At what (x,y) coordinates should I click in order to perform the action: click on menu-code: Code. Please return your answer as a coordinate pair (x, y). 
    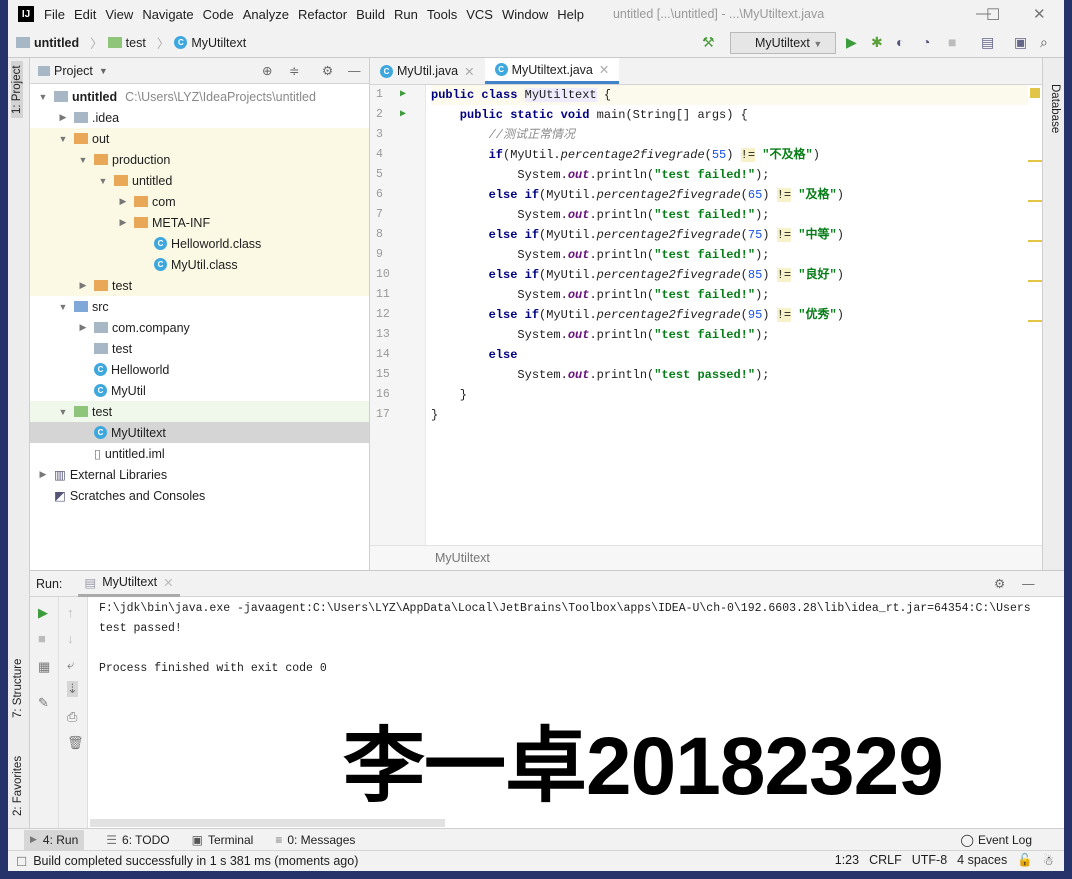
    Looking at the image, I should click on (218, 14).